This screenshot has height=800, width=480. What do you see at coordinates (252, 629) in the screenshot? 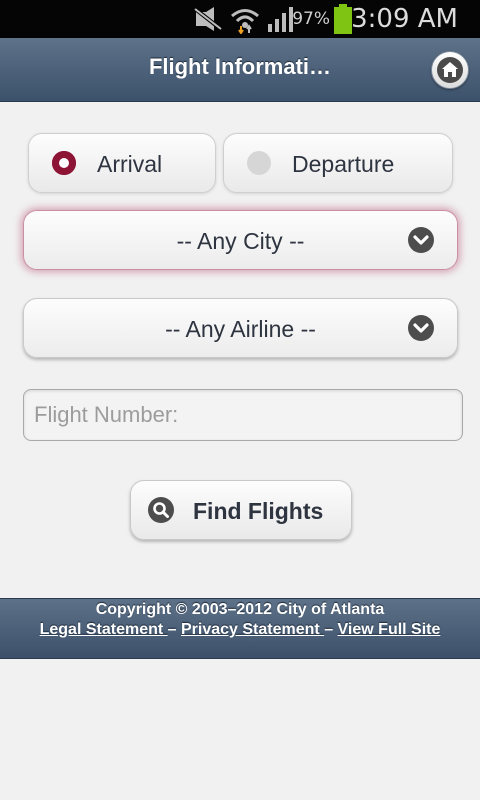
I see `privacy-statement-link: Privacy Statement` at bounding box center [252, 629].